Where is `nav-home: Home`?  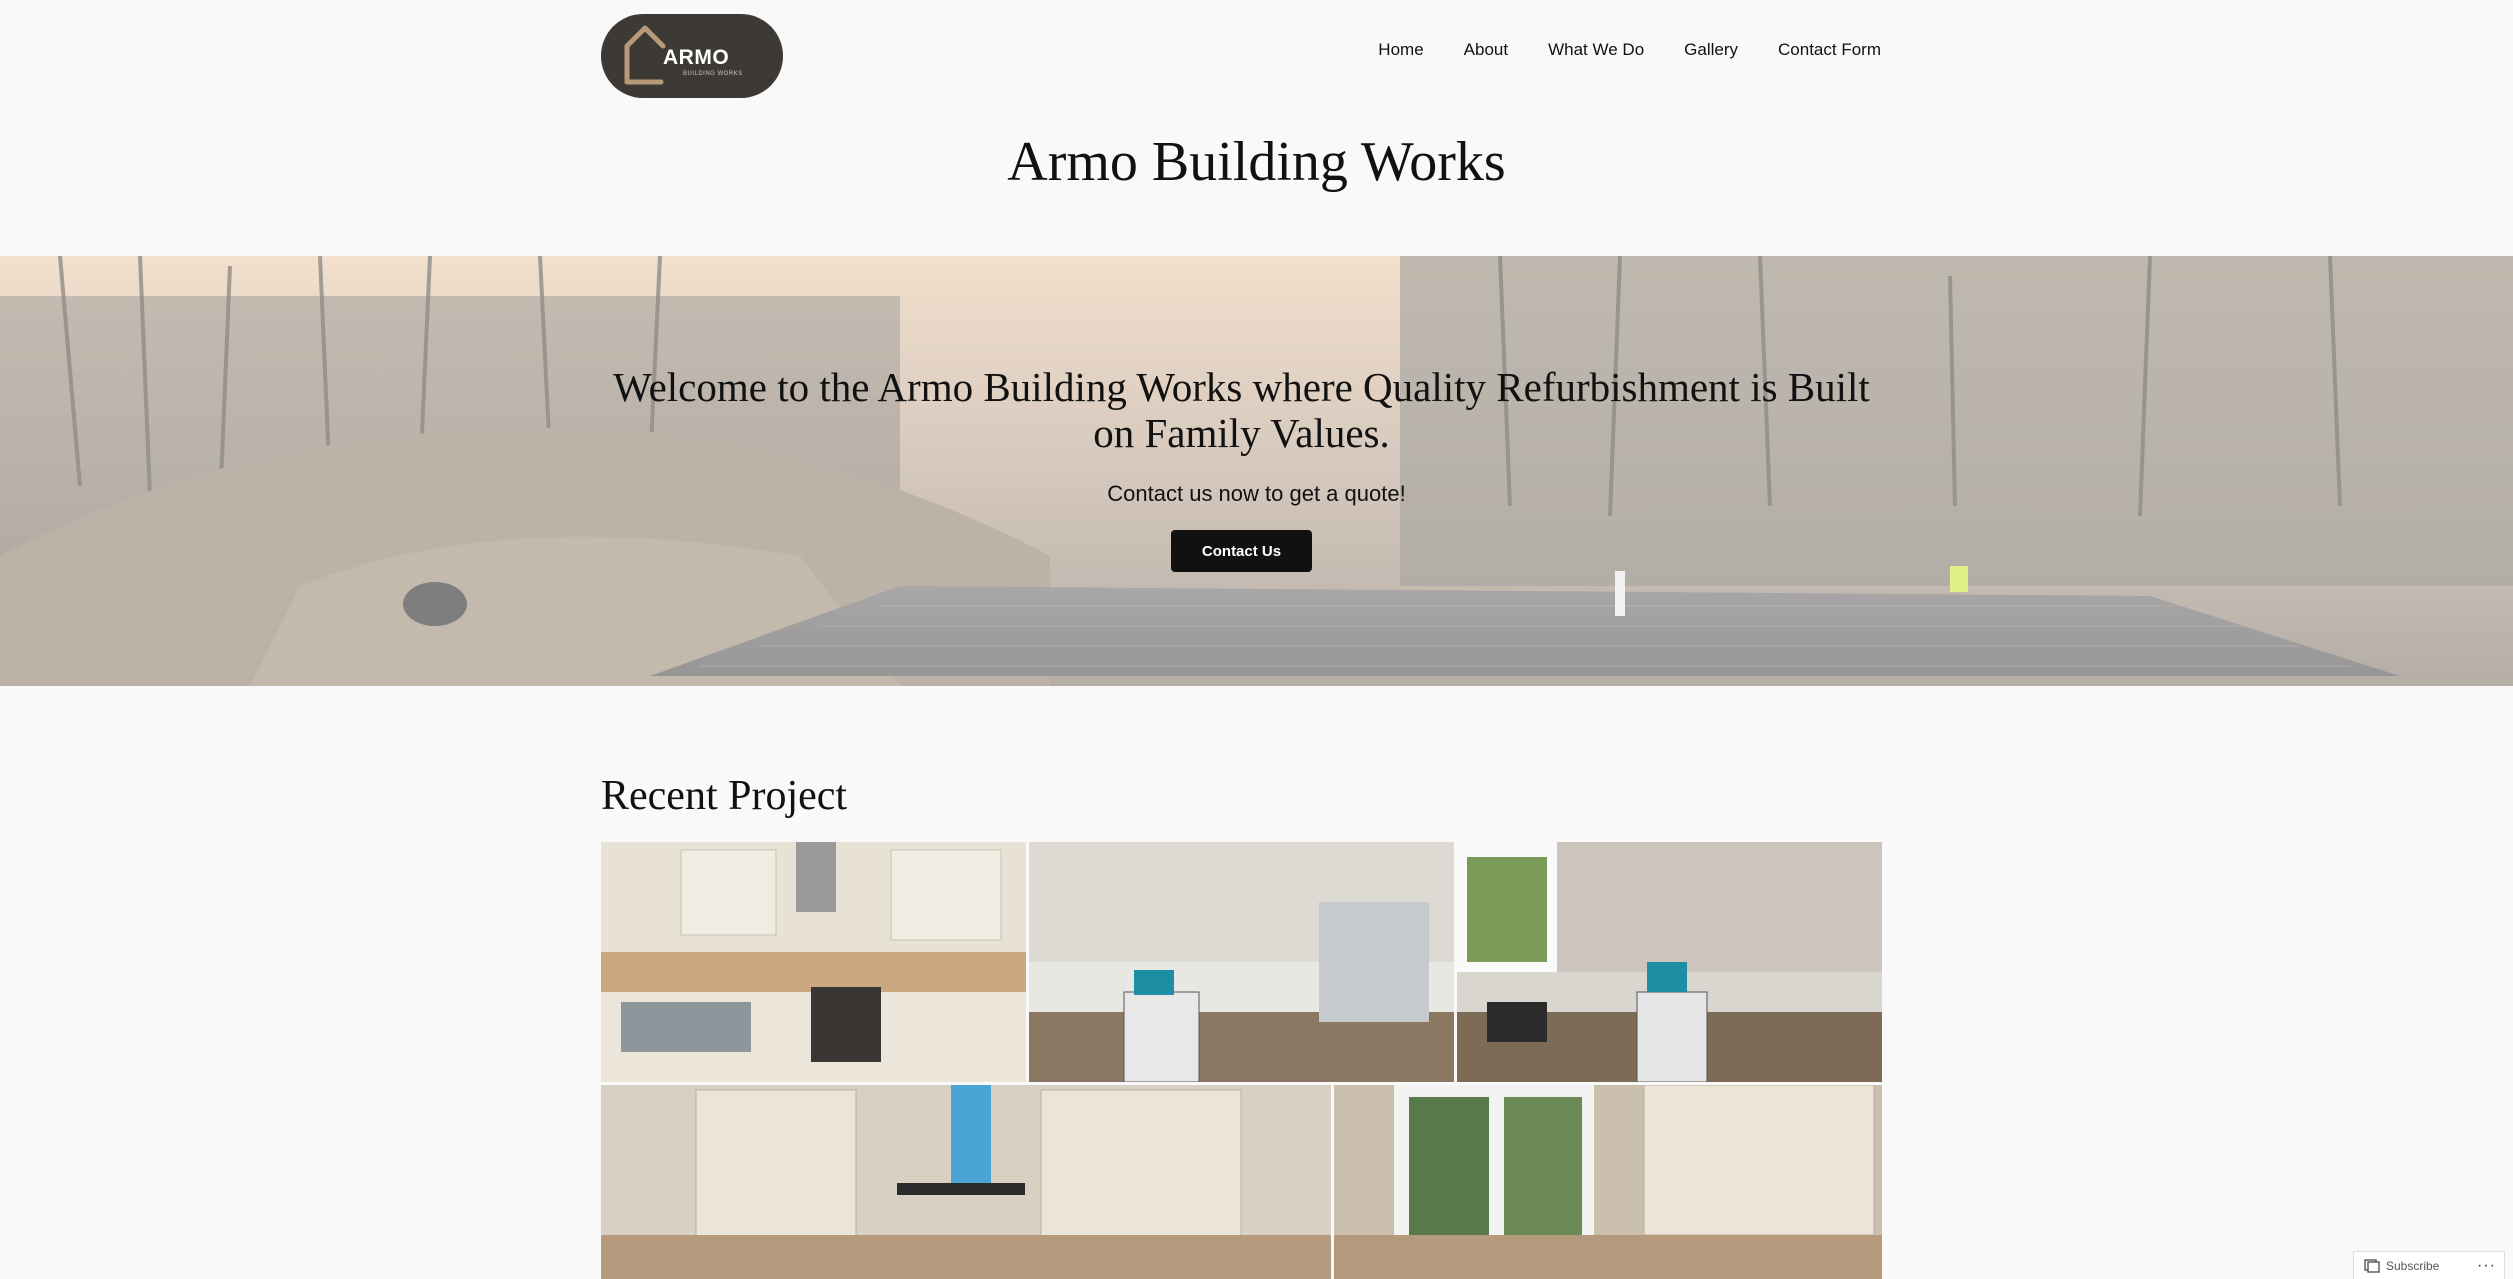 nav-home: Home is located at coordinates (1400, 50).